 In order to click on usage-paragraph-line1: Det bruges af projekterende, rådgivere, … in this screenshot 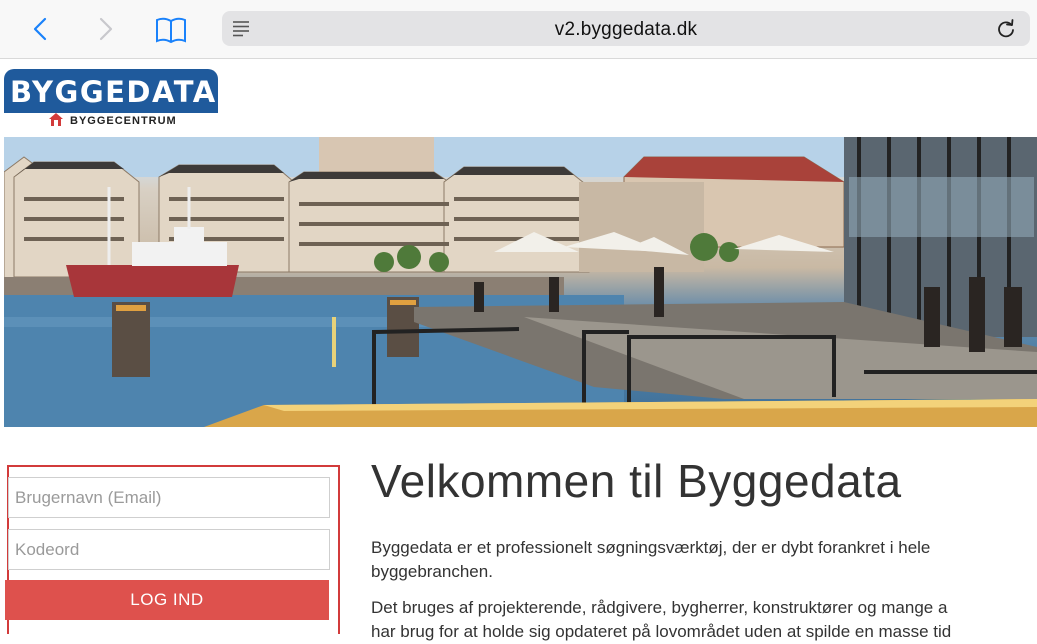, I will do `click(659, 607)`.